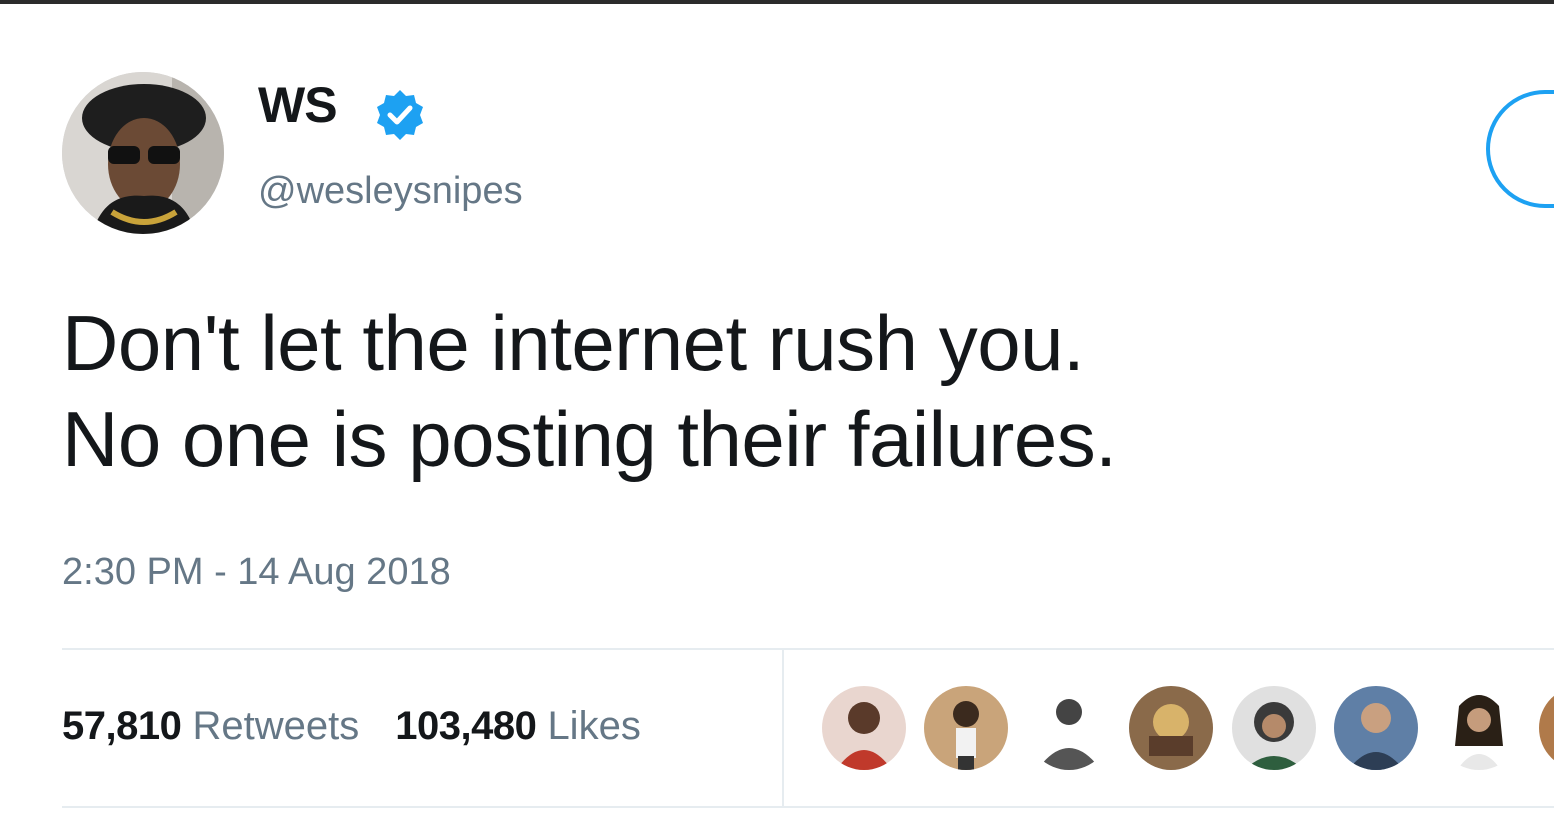  I want to click on retweets-stat: 57,810 Retweets, so click(210, 726).